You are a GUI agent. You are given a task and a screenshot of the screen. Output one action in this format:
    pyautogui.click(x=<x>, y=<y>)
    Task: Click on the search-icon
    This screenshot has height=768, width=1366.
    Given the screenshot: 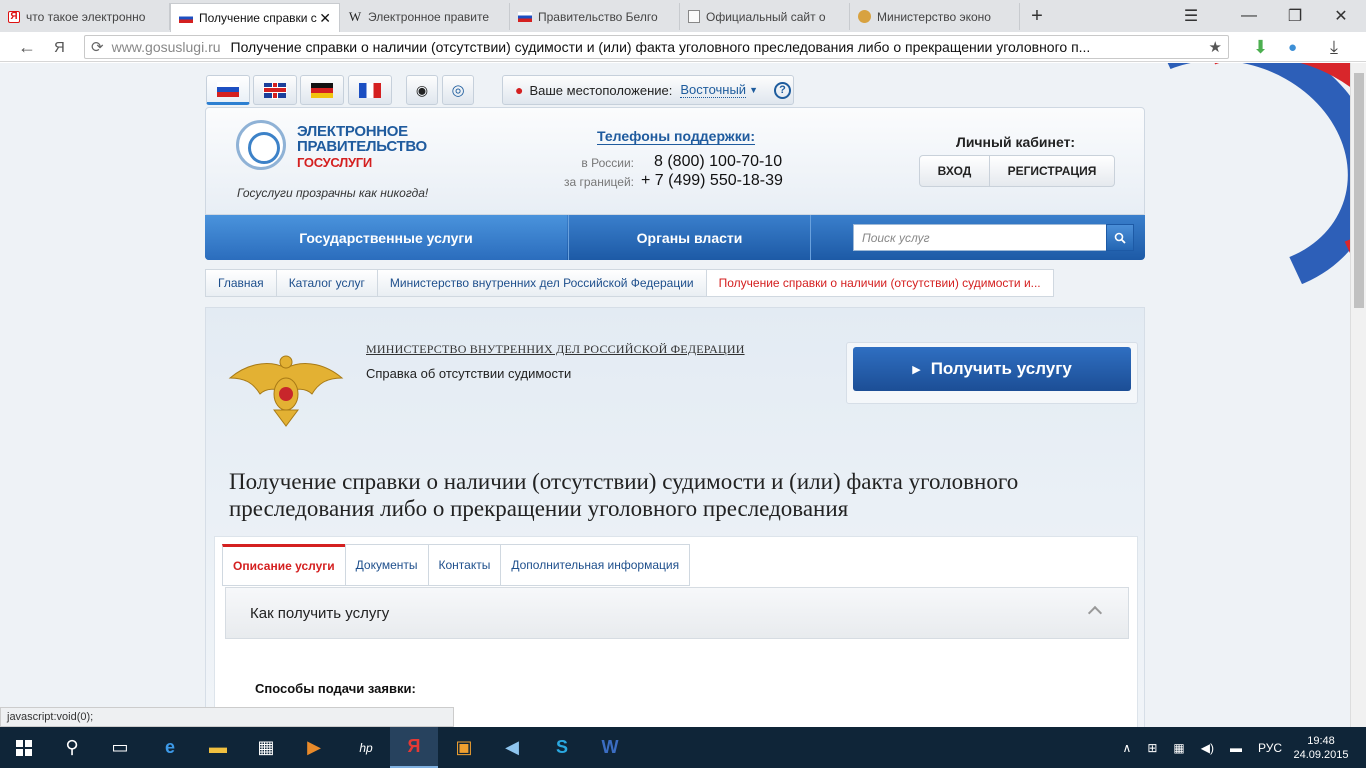 What is the action you would take?
    pyautogui.click(x=1120, y=238)
    